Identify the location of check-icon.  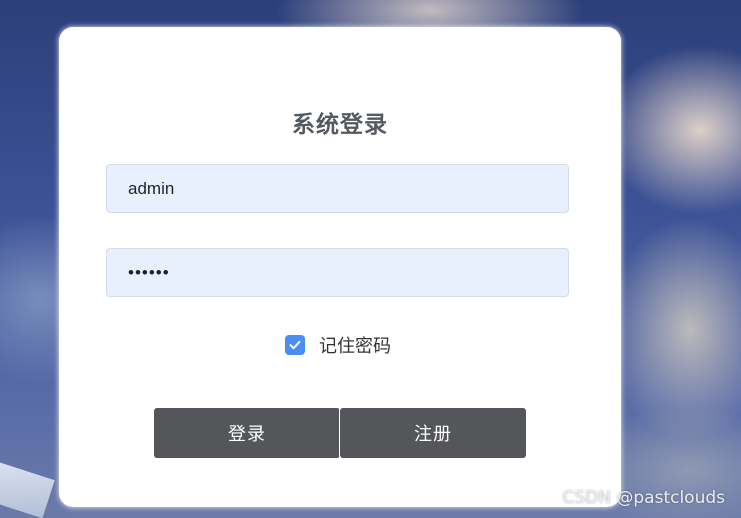
(295, 345).